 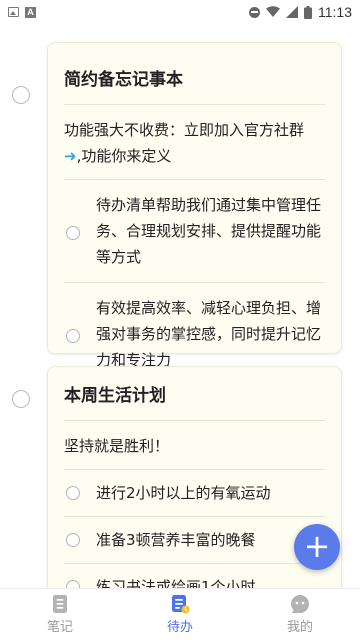 I want to click on todo-item: 练习书法或绘画1个小时, so click(x=194, y=576).